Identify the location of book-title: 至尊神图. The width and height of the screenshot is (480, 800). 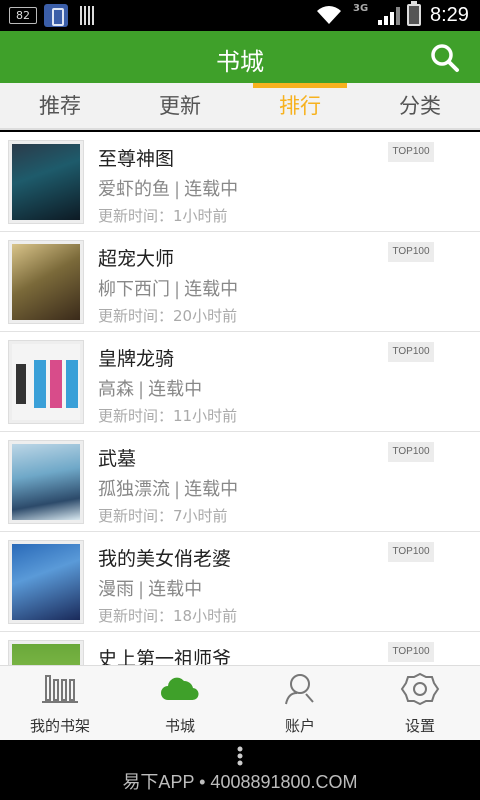
(136, 159).